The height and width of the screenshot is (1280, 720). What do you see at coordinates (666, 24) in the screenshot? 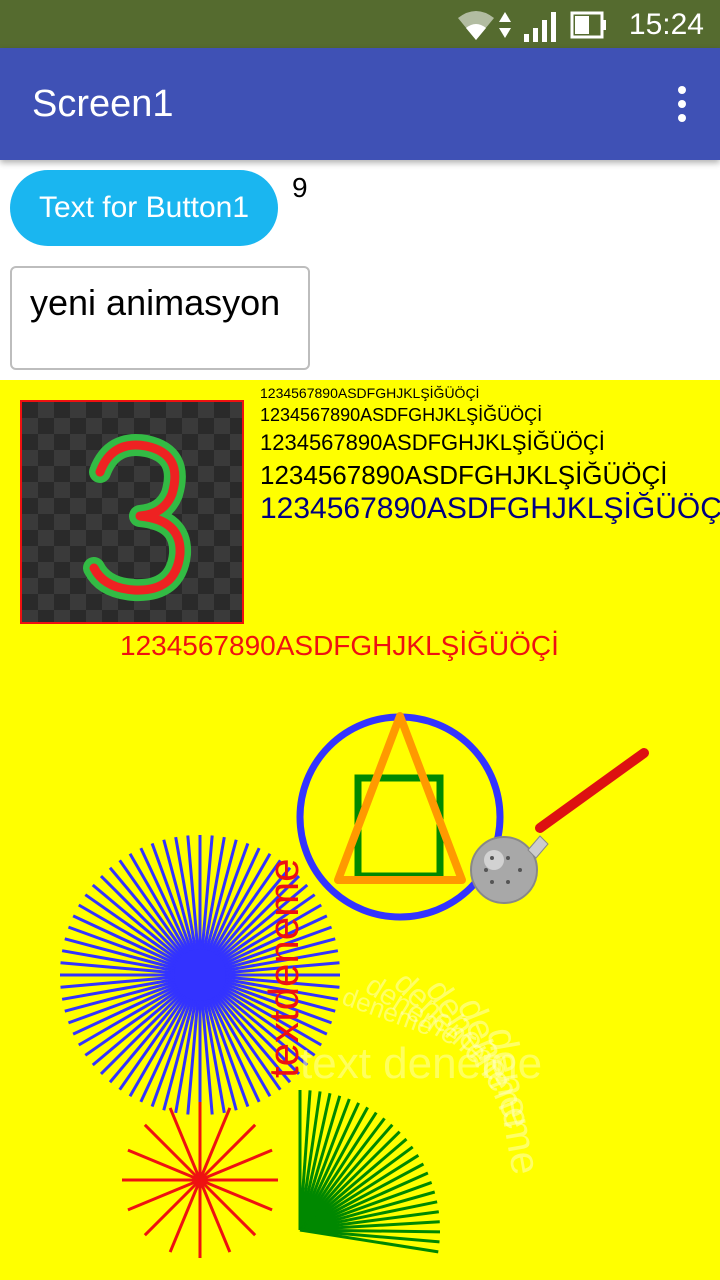
I see `status-time: 15:24` at bounding box center [666, 24].